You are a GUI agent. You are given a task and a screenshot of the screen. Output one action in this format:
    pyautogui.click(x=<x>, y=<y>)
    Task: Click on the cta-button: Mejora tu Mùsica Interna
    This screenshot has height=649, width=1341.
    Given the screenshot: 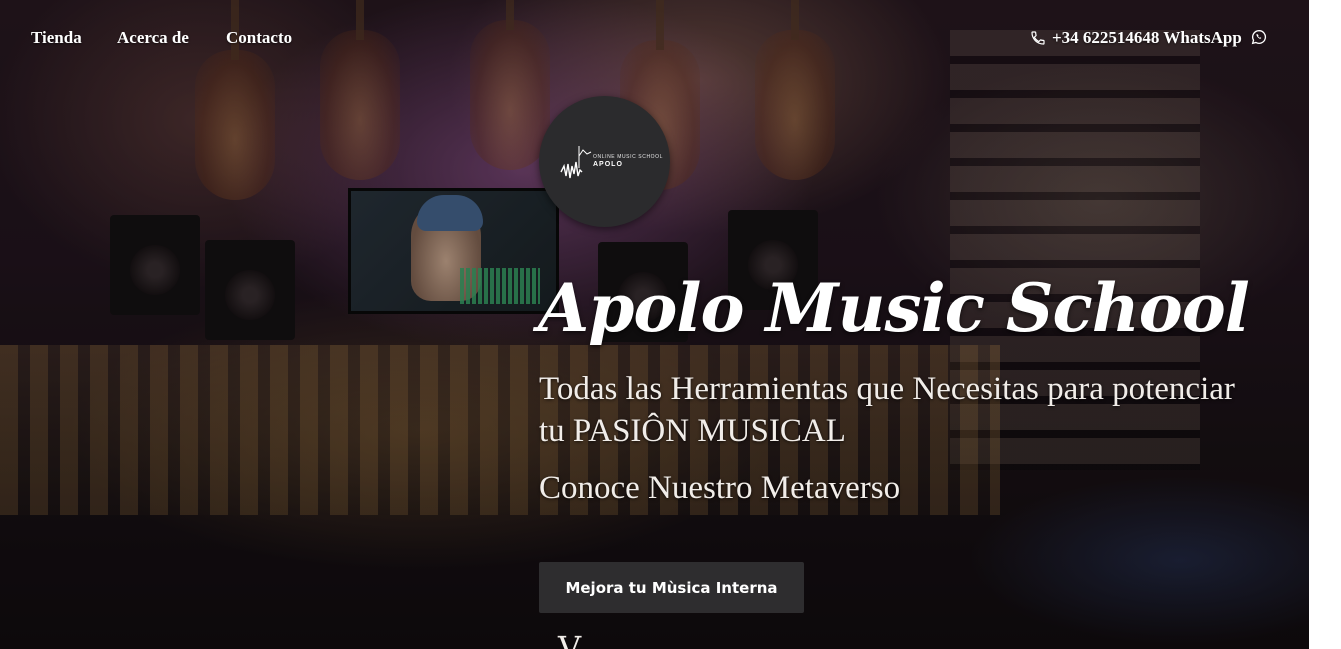 What is the action you would take?
    pyautogui.click(x=671, y=587)
    